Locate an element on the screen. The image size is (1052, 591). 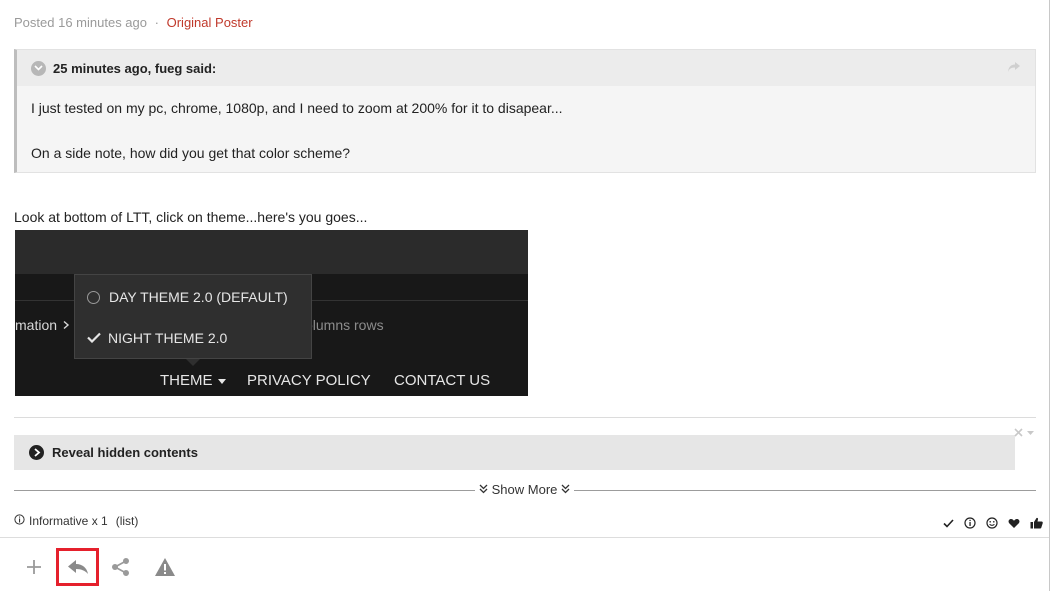
footer-theme-link: THEME is located at coordinates (193, 380).